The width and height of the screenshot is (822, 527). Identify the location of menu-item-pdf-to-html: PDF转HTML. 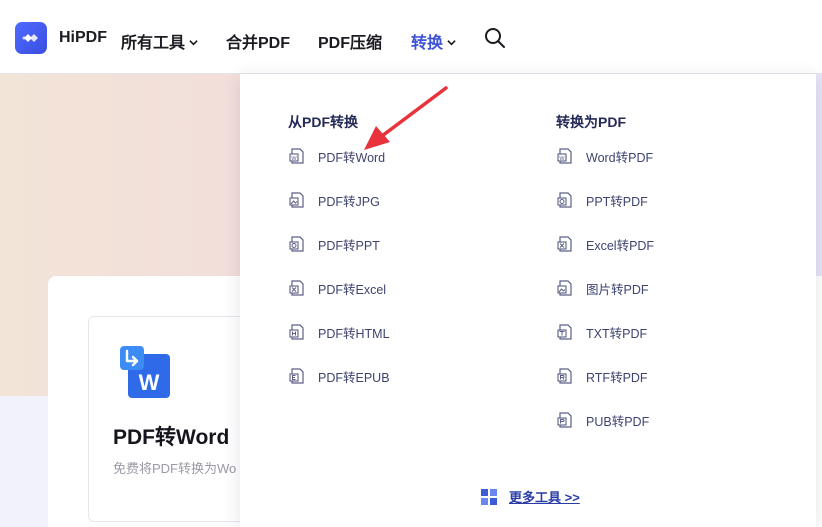
(339, 332).